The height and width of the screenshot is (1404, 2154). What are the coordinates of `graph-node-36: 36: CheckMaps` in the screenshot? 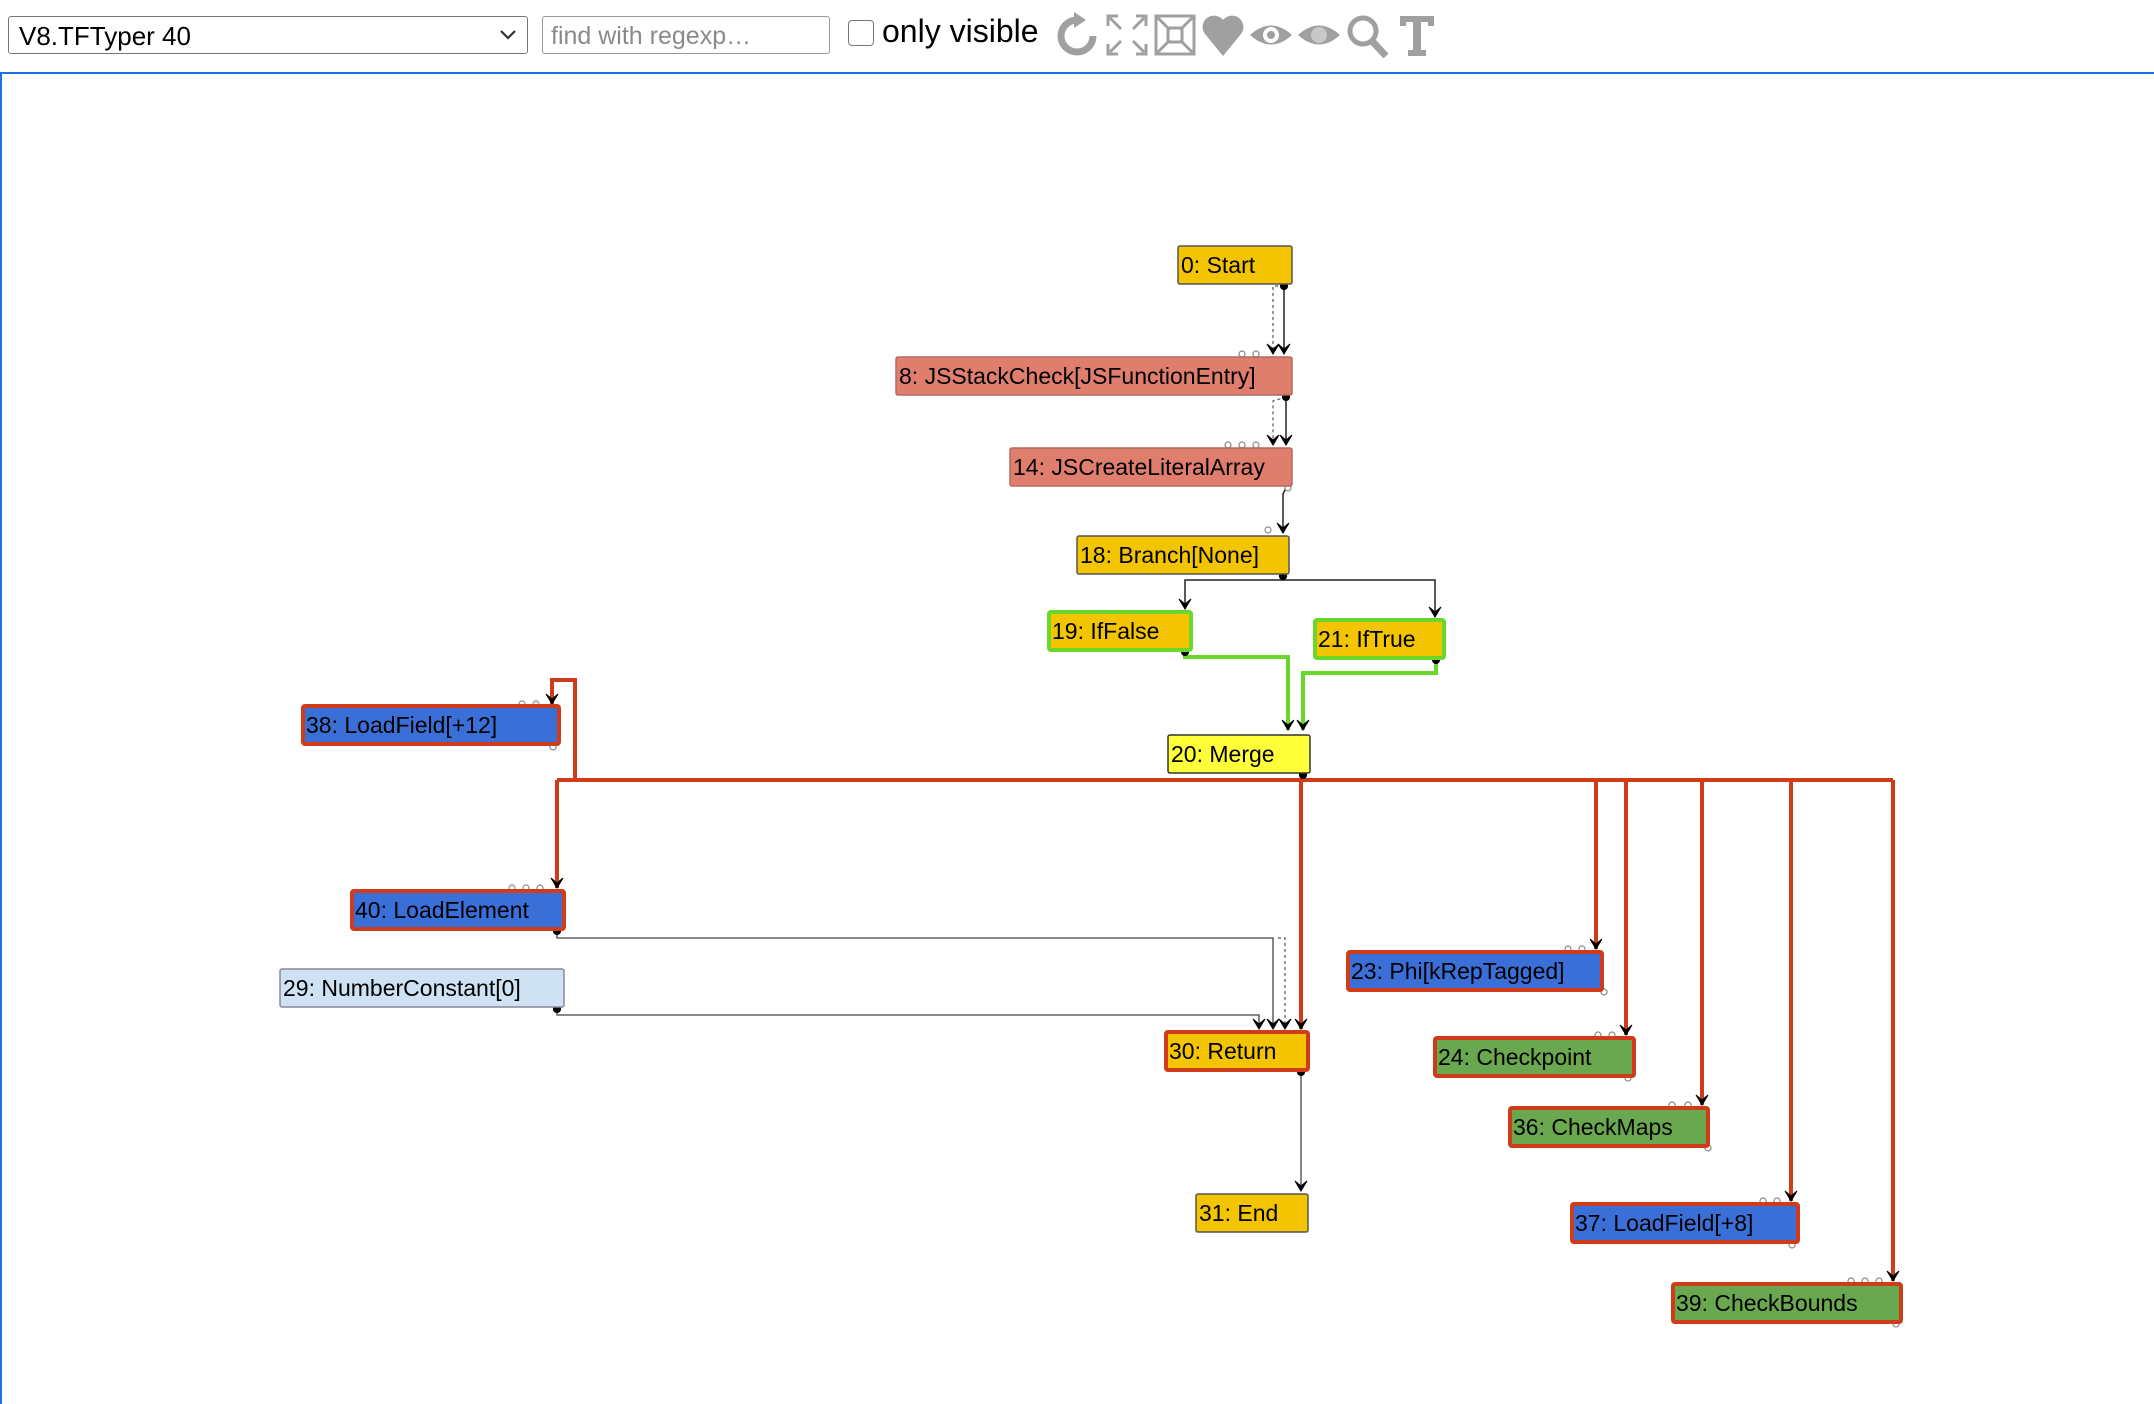 It's located at (1609, 1127).